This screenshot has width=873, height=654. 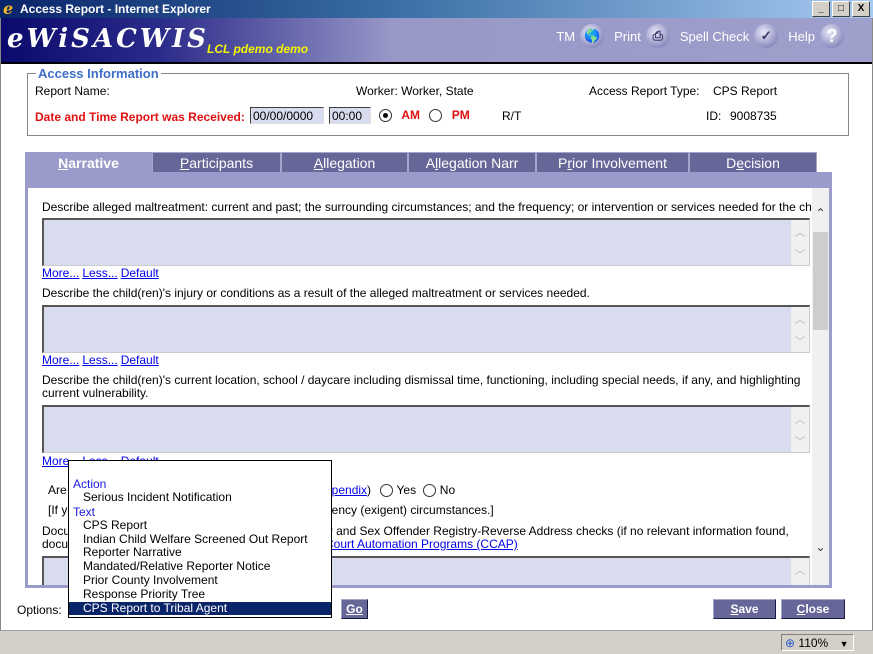 What do you see at coordinates (820, 213) in the screenshot?
I see `scroll-up-icon: ⌃` at bounding box center [820, 213].